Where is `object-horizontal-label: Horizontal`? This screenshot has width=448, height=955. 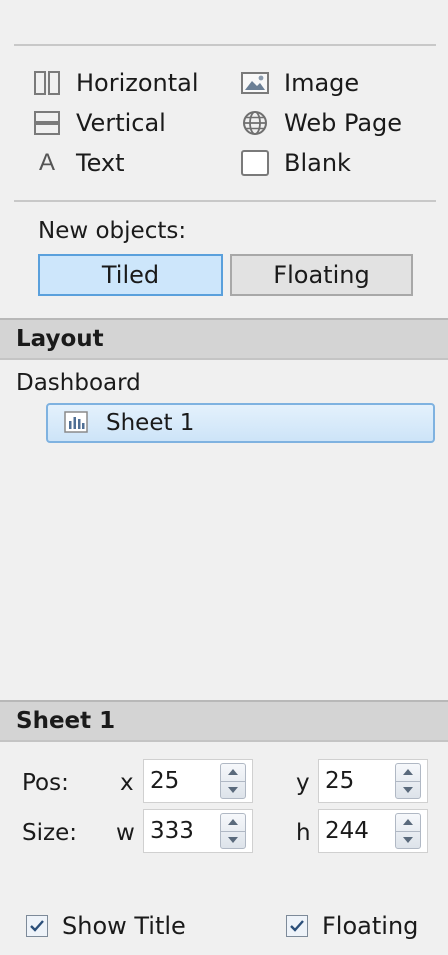 object-horizontal-label: Horizontal is located at coordinates (137, 83).